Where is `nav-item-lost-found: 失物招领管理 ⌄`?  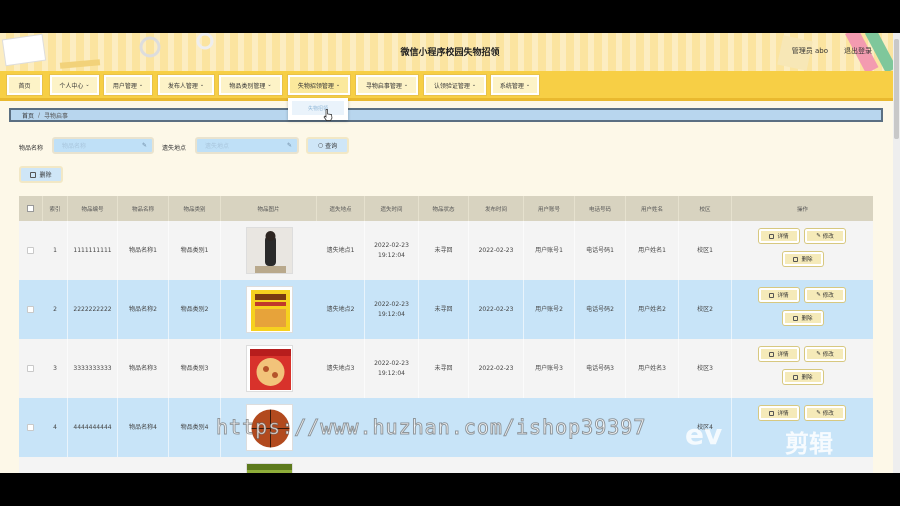 nav-item-lost-found: 失物招领管理 ⌄ is located at coordinates (319, 85).